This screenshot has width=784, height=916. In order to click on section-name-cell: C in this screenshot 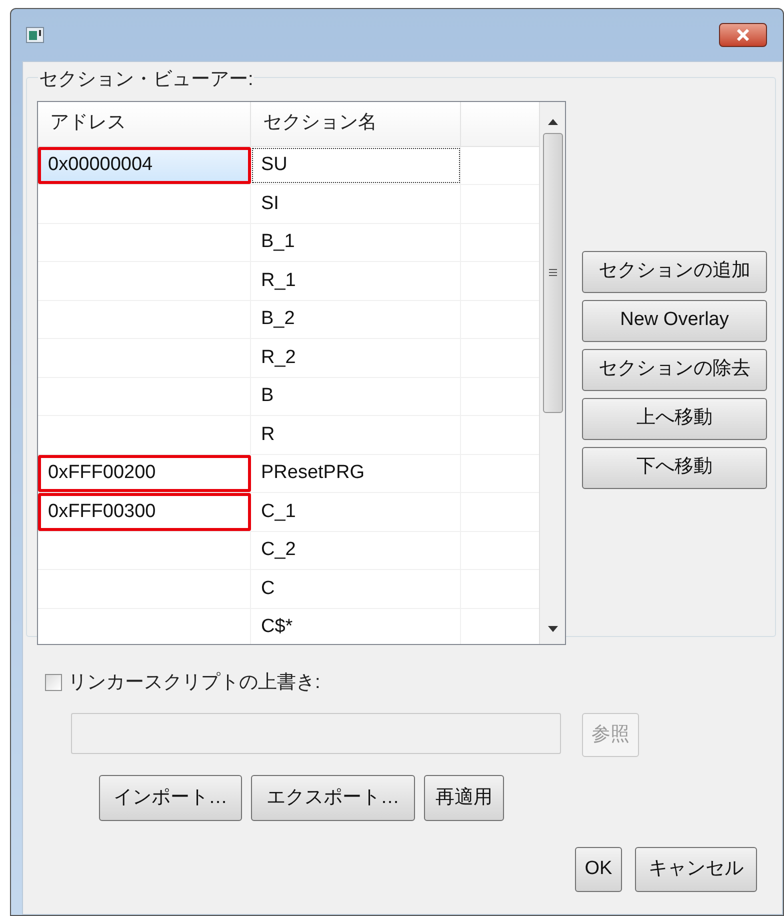, I will do `click(356, 589)`.